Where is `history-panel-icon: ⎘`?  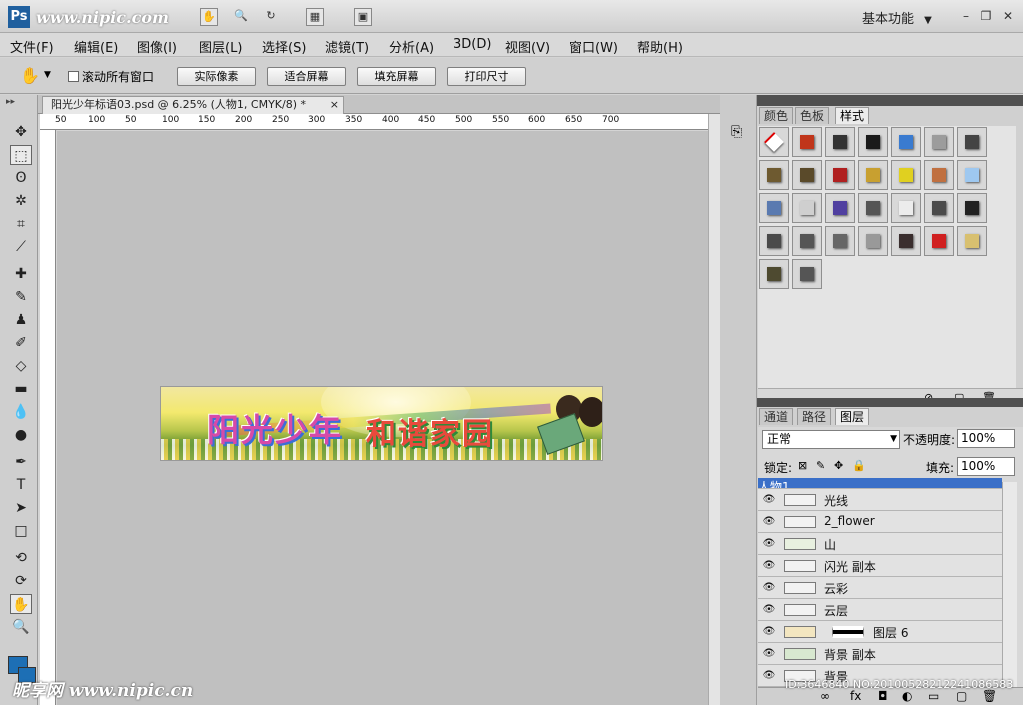
history-panel-icon: ⎘ is located at coordinates (736, 132).